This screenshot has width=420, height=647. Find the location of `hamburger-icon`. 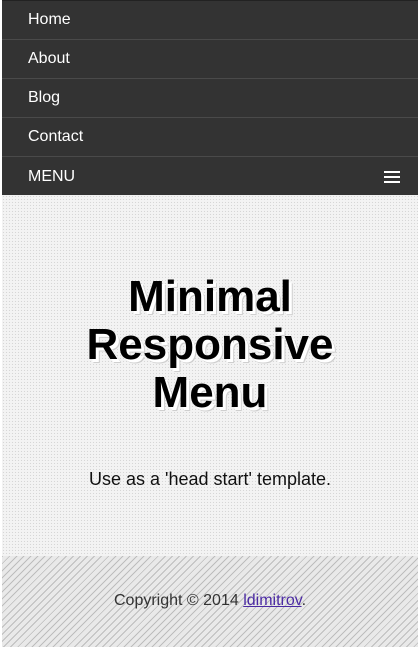

hamburger-icon is located at coordinates (392, 176).